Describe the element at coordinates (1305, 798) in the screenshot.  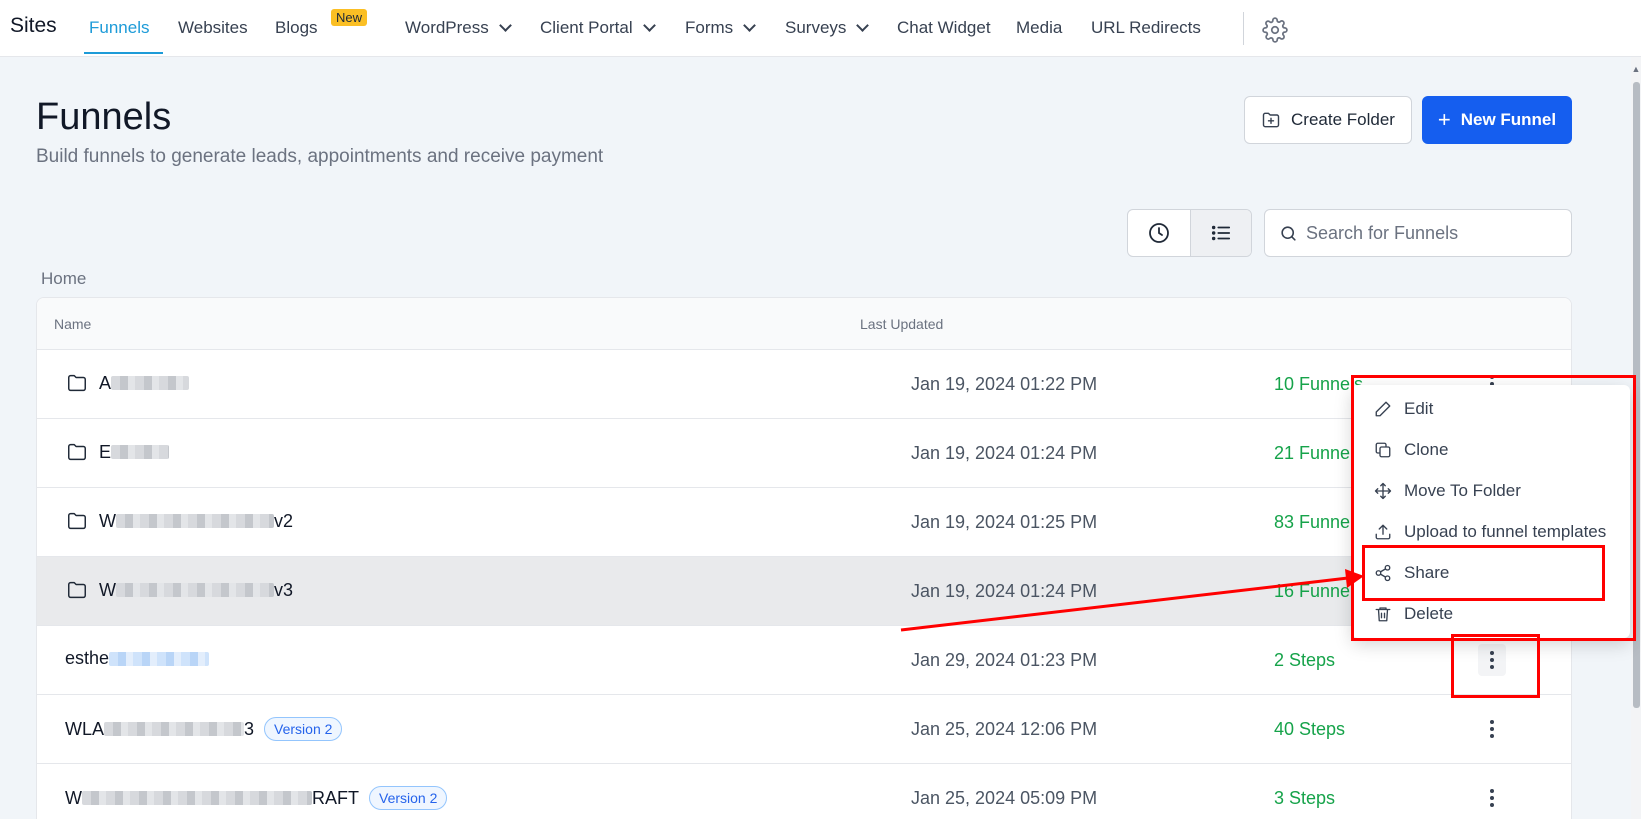
I see `row-count: 3 Steps` at that location.